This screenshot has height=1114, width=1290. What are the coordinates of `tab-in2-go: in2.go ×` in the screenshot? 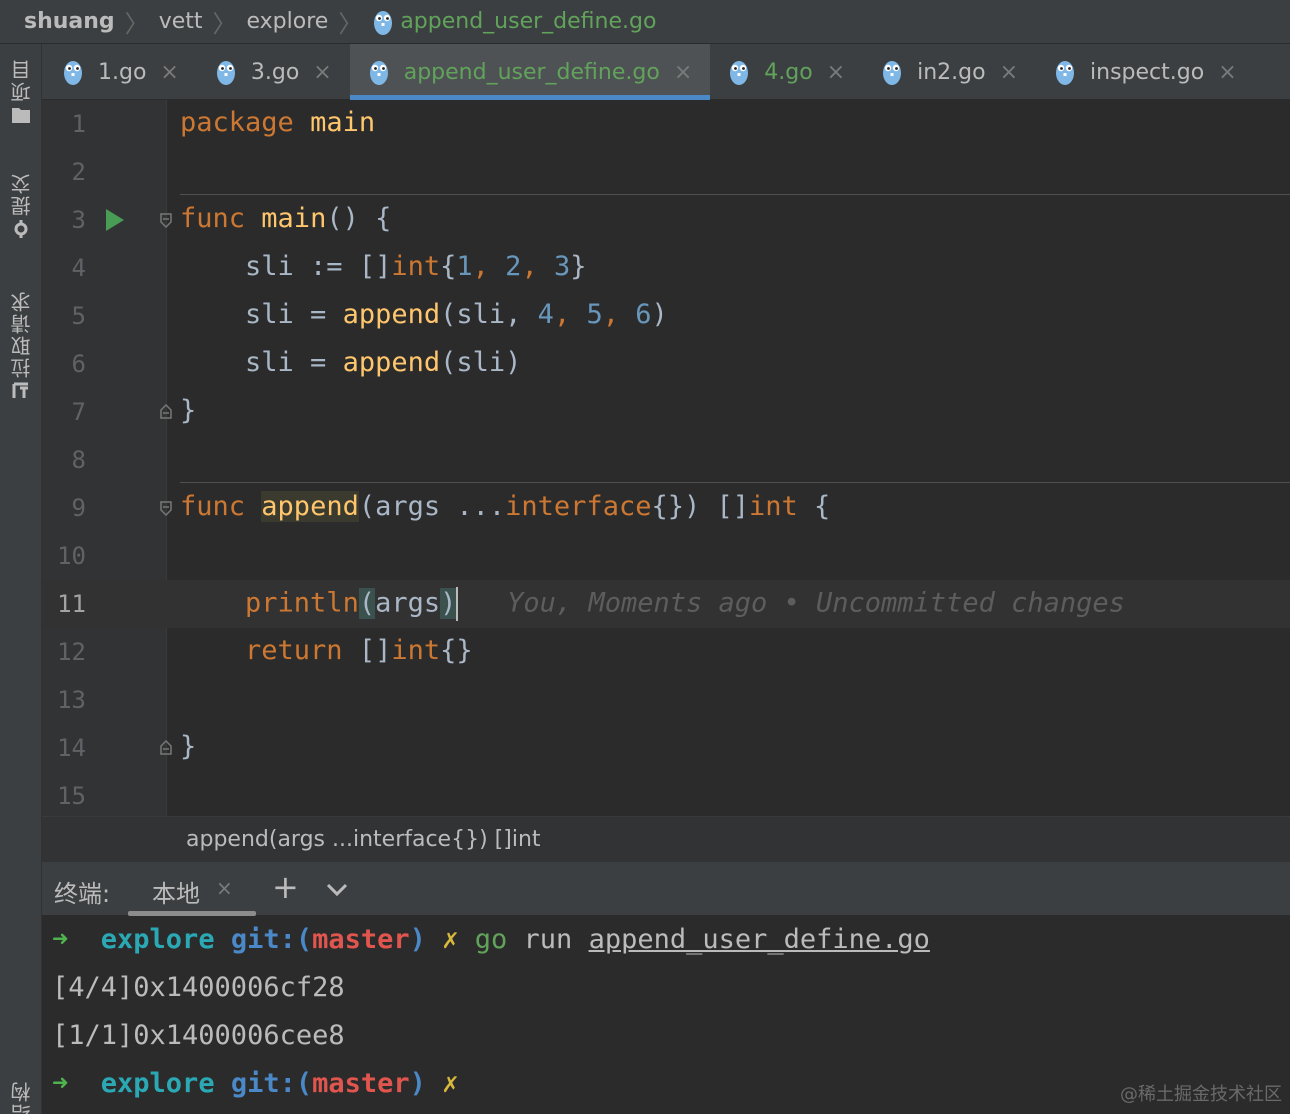 It's located at (949, 72).